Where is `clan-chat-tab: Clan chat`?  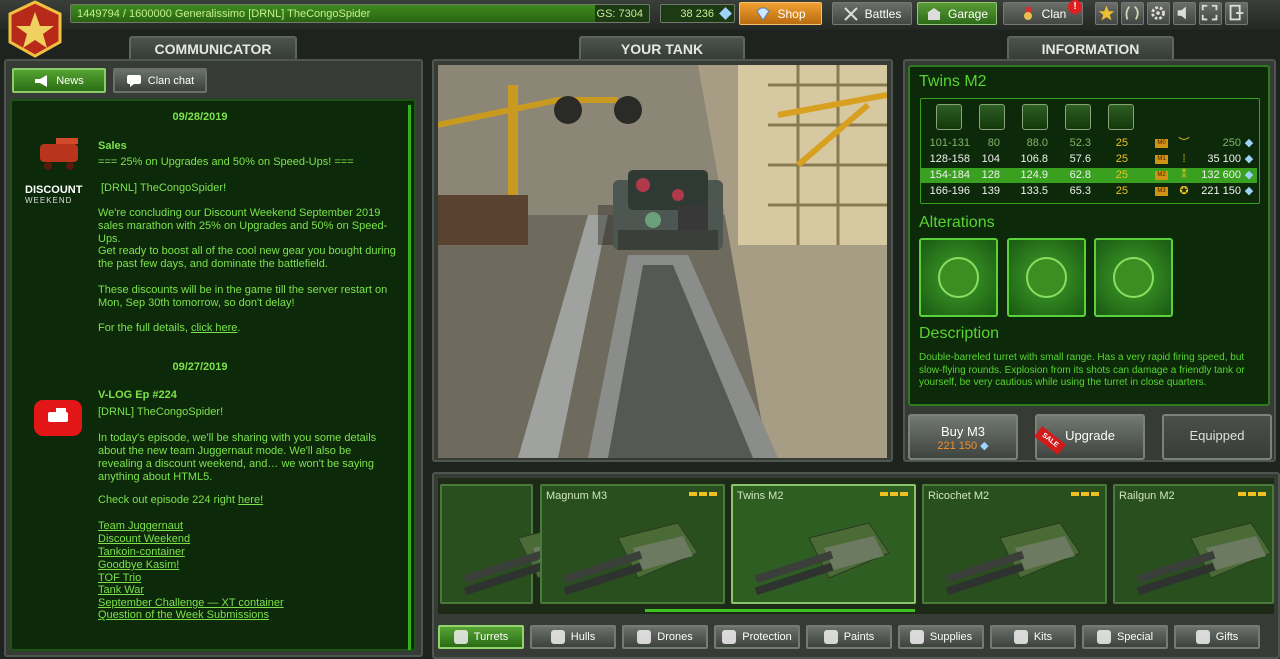 clan-chat-tab: Clan chat is located at coordinates (160, 80).